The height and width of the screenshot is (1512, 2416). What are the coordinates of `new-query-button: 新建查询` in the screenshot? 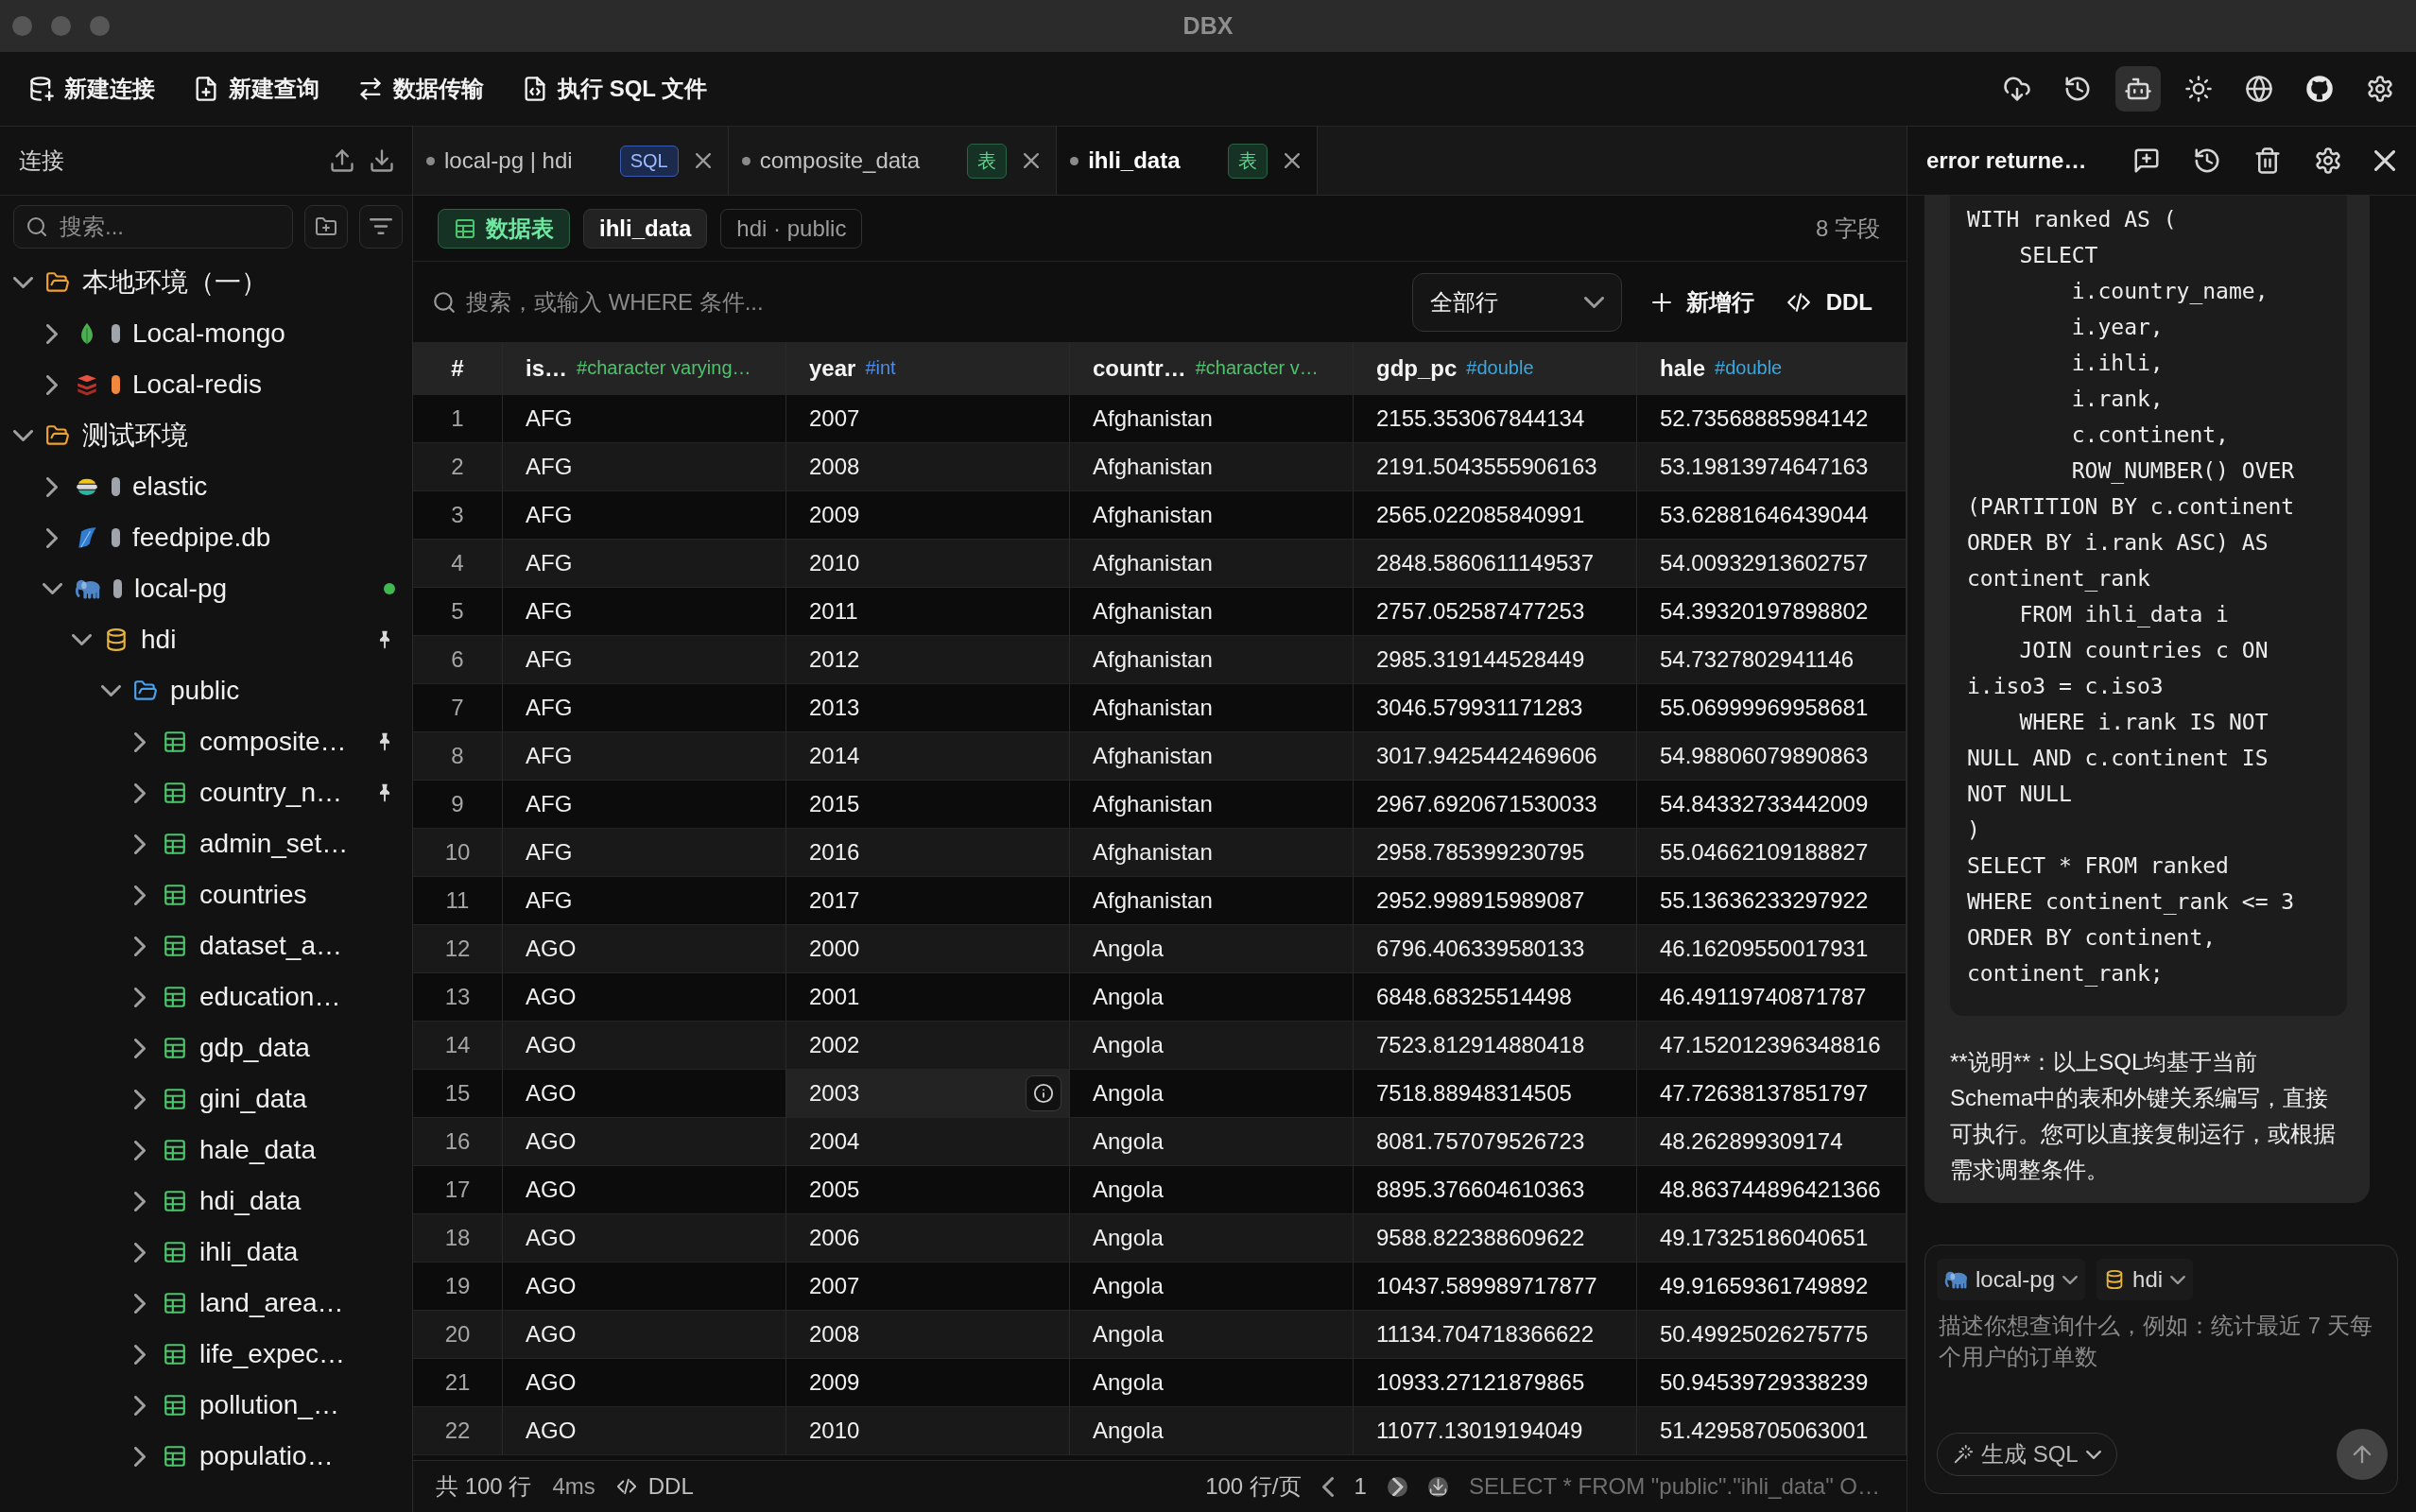 It's located at (256, 89).